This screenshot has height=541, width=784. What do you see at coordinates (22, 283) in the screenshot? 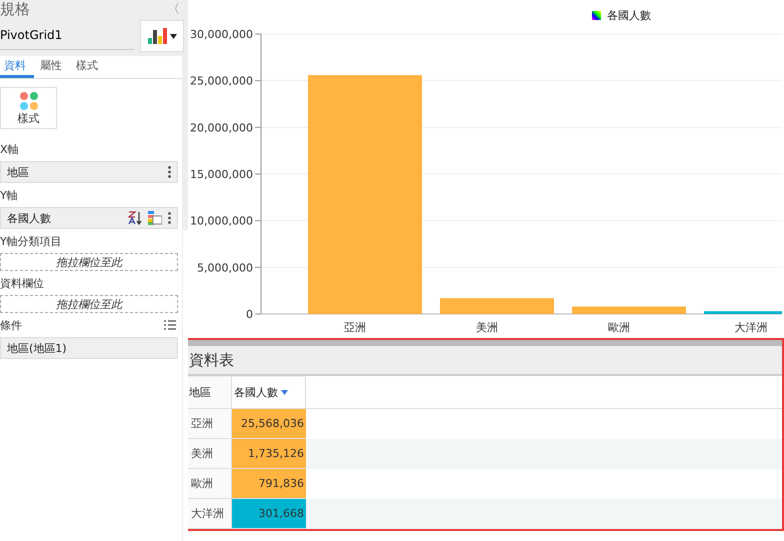
I see `section-label: 資料欄位` at bounding box center [22, 283].